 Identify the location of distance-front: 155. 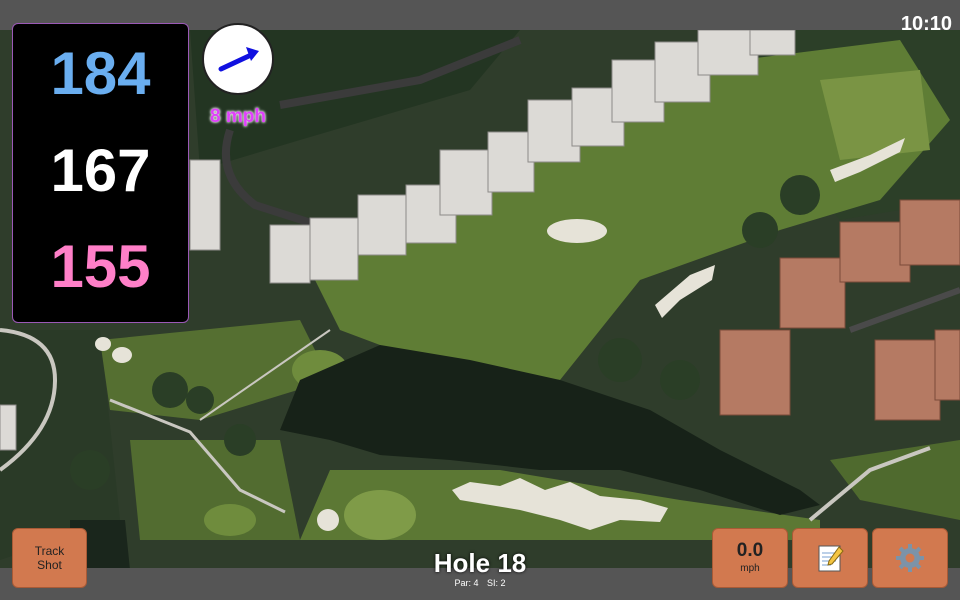
(100, 266).